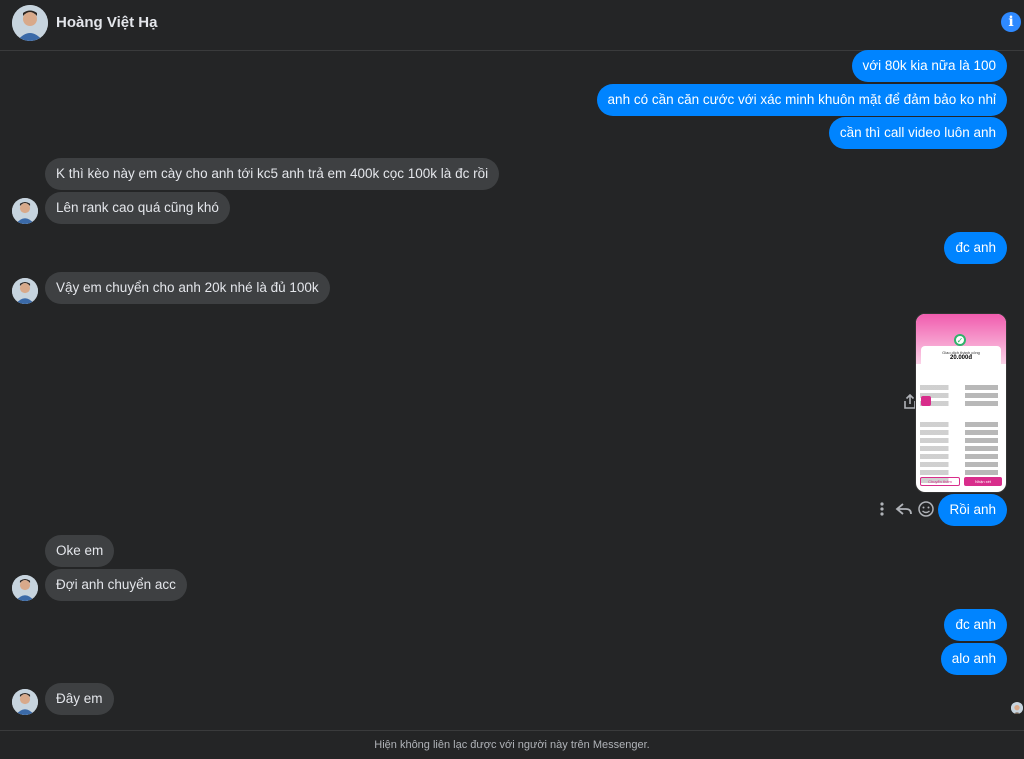  What do you see at coordinates (972, 510) in the screenshot?
I see `message-outgoing: Rồi anh` at bounding box center [972, 510].